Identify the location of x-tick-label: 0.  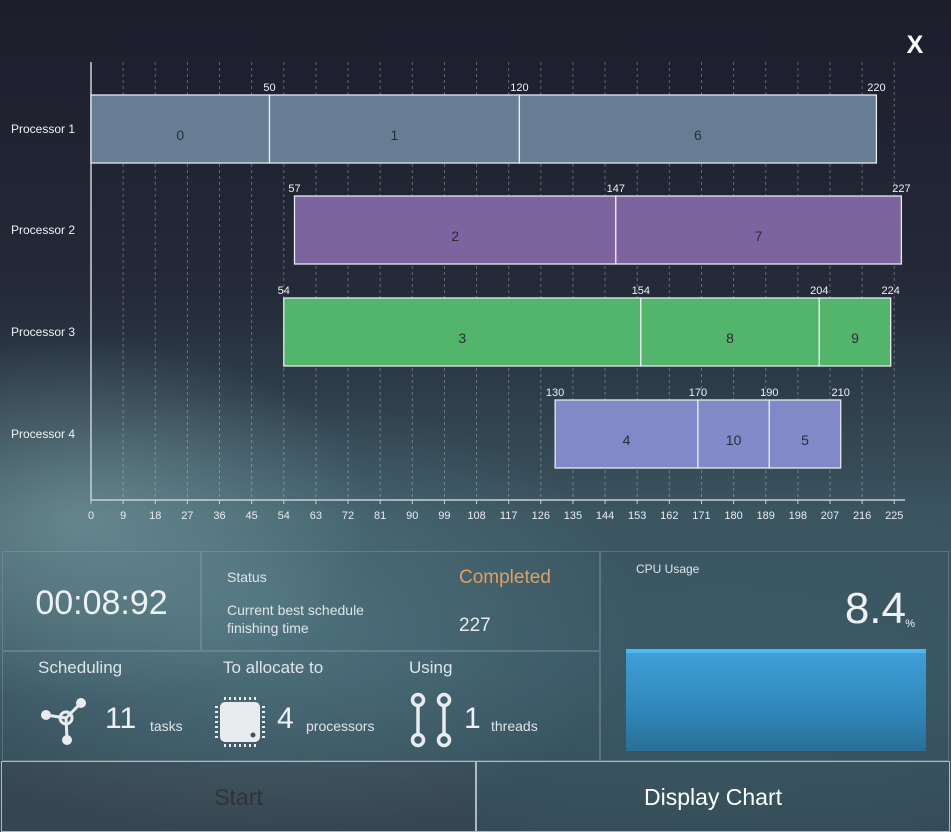
(91, 516).